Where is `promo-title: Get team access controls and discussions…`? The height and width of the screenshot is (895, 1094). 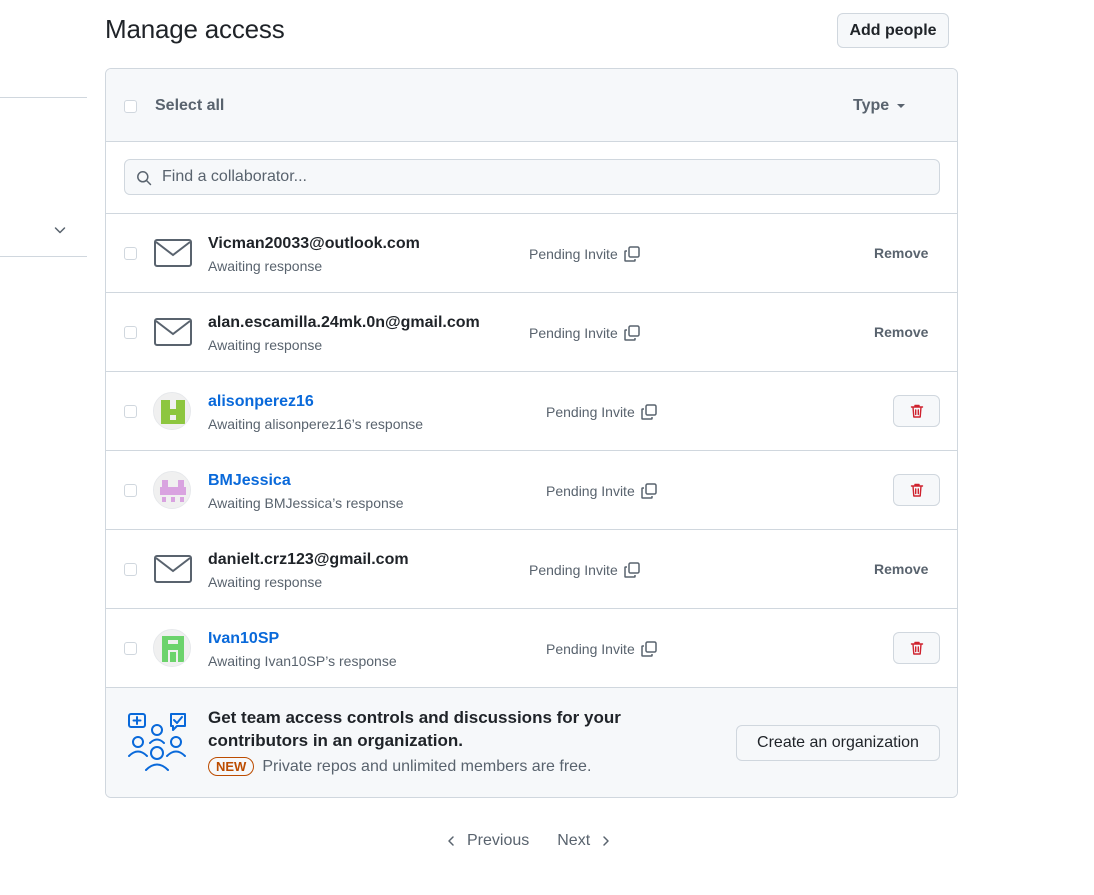 promo-title: Get team access controls and discussions… is located at coordinates (414, 729).